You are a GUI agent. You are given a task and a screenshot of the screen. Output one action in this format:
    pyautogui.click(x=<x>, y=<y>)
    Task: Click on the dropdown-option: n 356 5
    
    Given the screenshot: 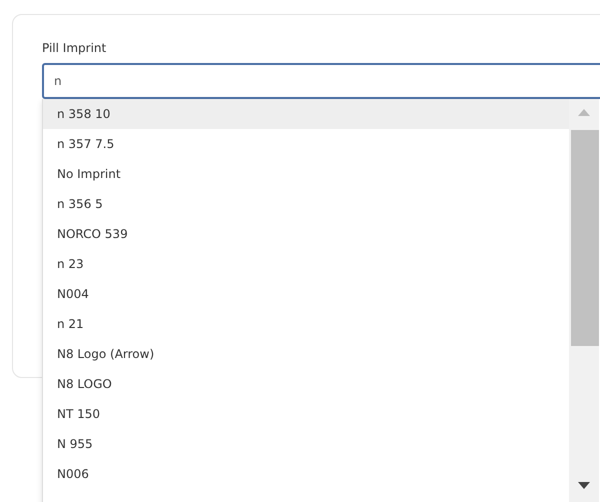 What is the action you would take?
    pyautogui.click(x=306, y=204)
    